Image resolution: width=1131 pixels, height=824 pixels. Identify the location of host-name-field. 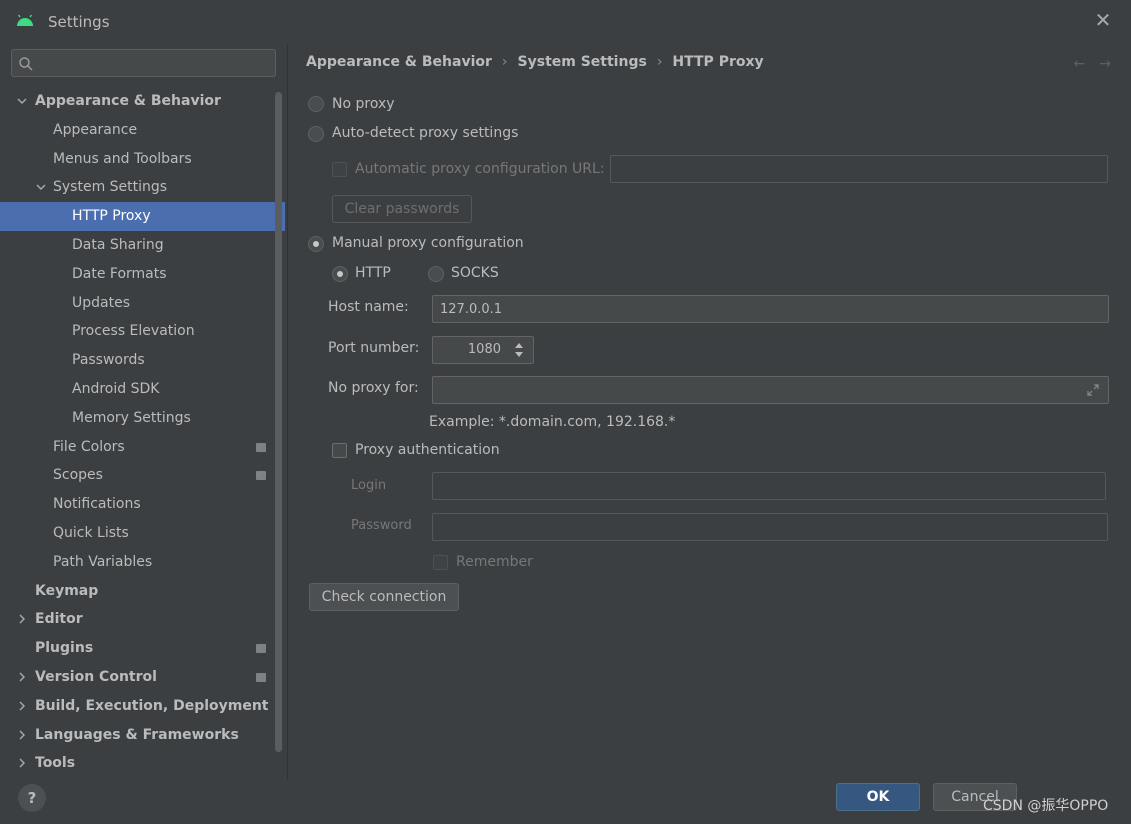
(770, 309).